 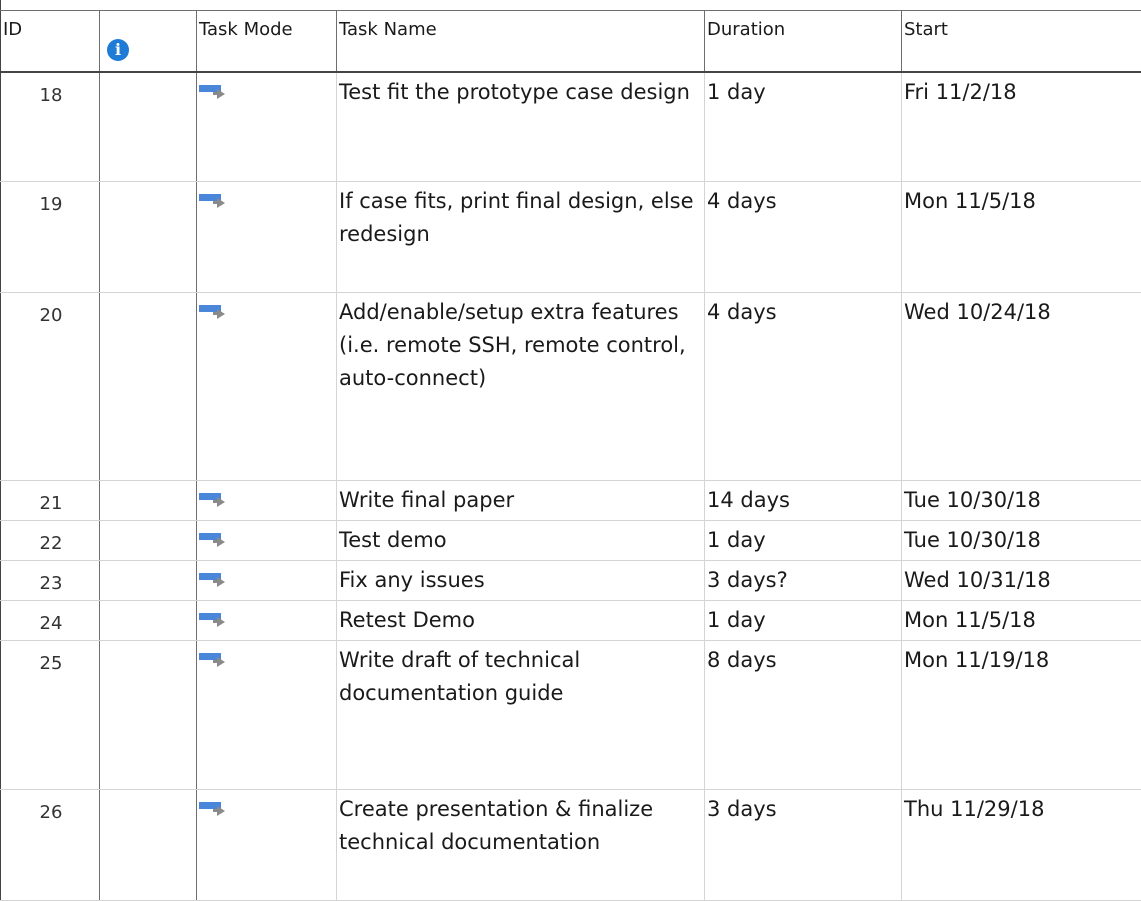 What do you see at coordinates (50, 387) in the screenshot?
I see `task-id: 20` at bounding box center [50, 387].